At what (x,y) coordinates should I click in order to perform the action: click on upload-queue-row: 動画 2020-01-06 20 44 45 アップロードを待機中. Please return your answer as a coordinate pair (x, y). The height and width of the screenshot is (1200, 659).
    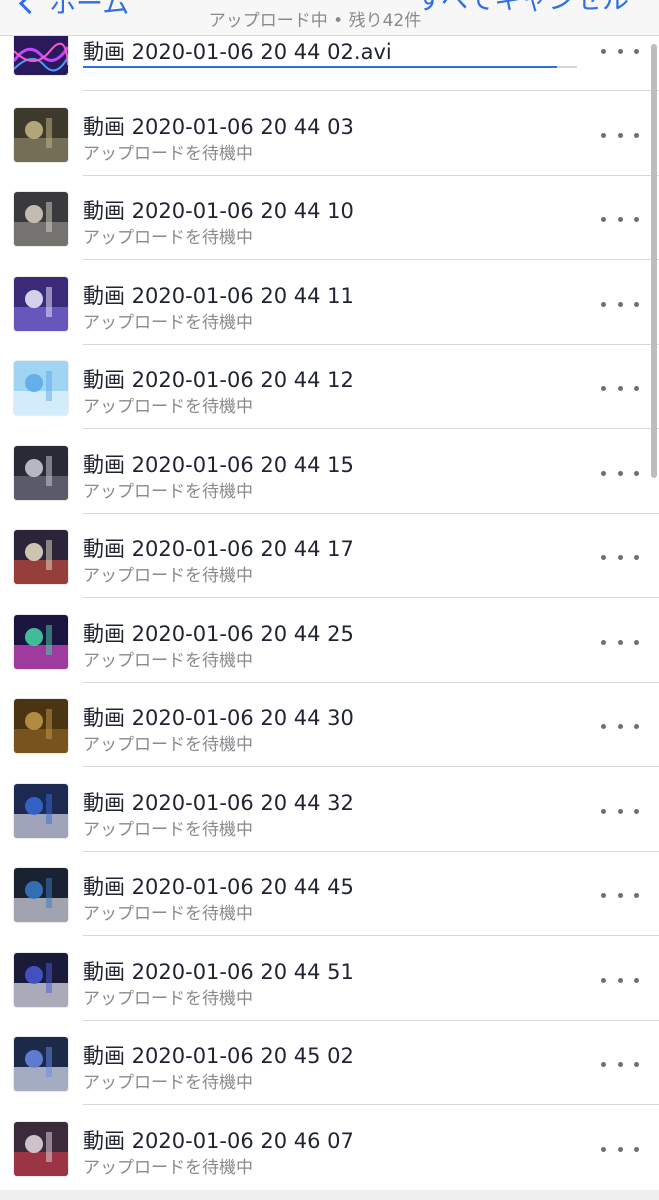
    Looking at the image, I should click on (329, 894).